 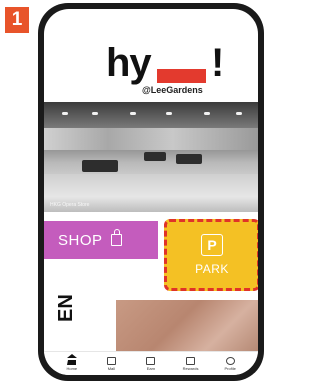 What do you see at coordinates (17, 20) in the screenshot?
I see `step-badge: 1` at bounding box center [17, 20].